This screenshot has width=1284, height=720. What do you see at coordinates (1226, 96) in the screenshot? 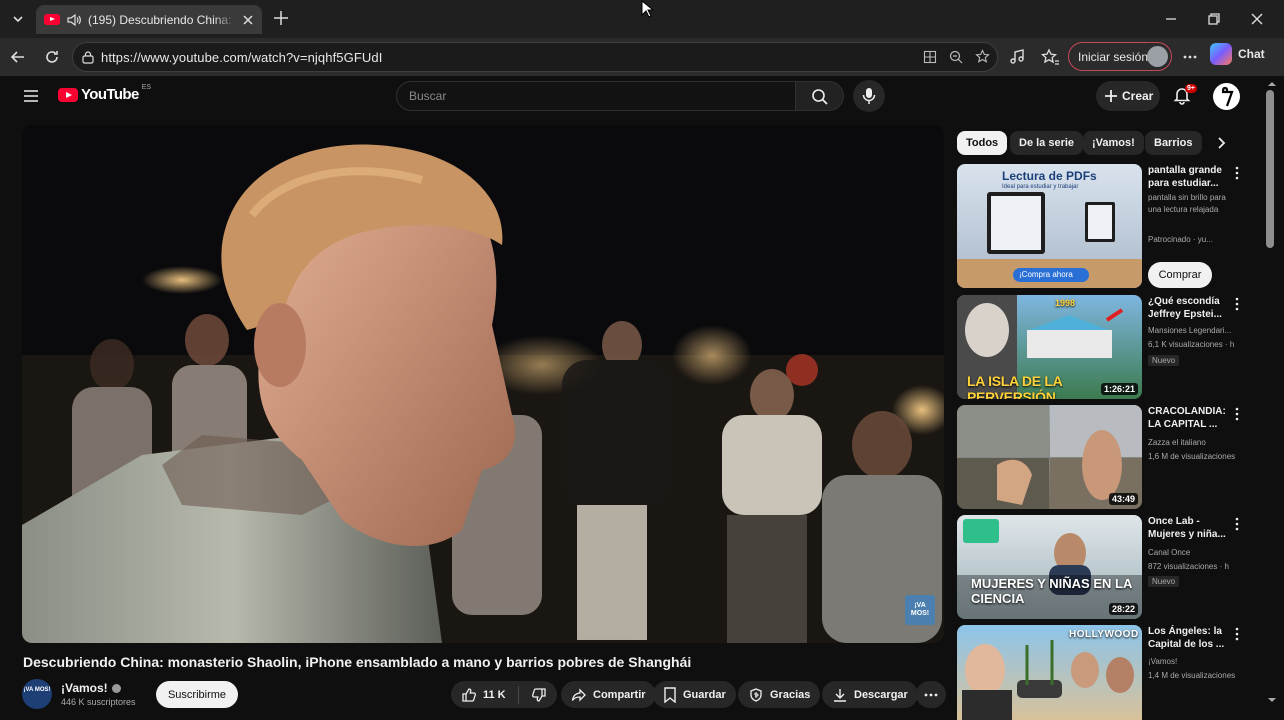
I see `account-avatar` at bounding box center [1226, 96].